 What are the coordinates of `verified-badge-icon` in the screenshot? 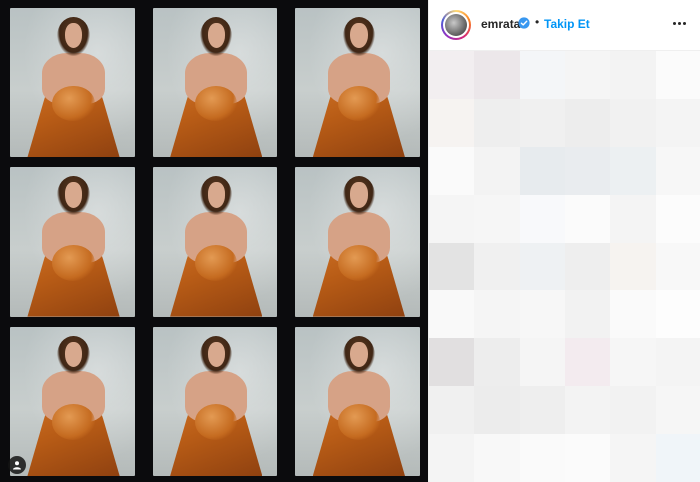 It's located at (524, 23).